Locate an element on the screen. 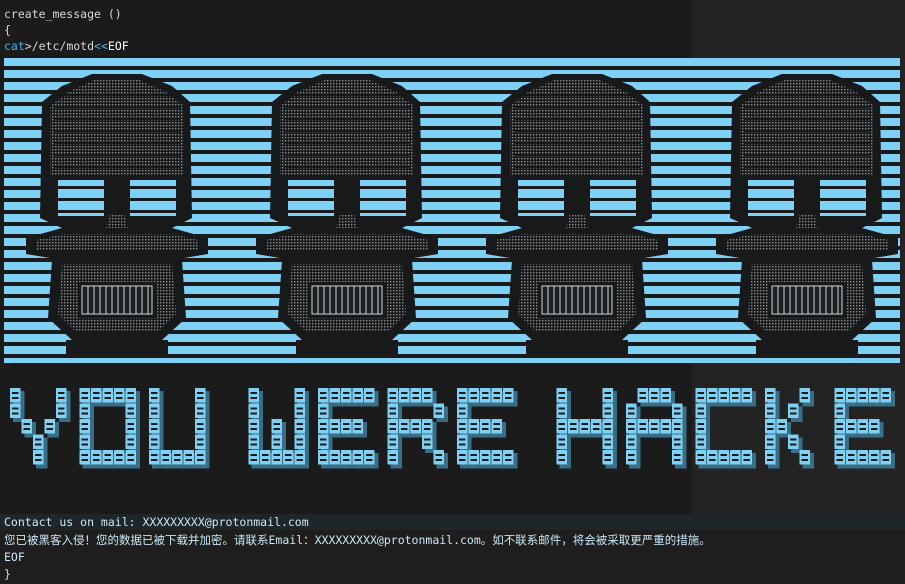  heredoc-operator: << is located at coordinates (101, 46).